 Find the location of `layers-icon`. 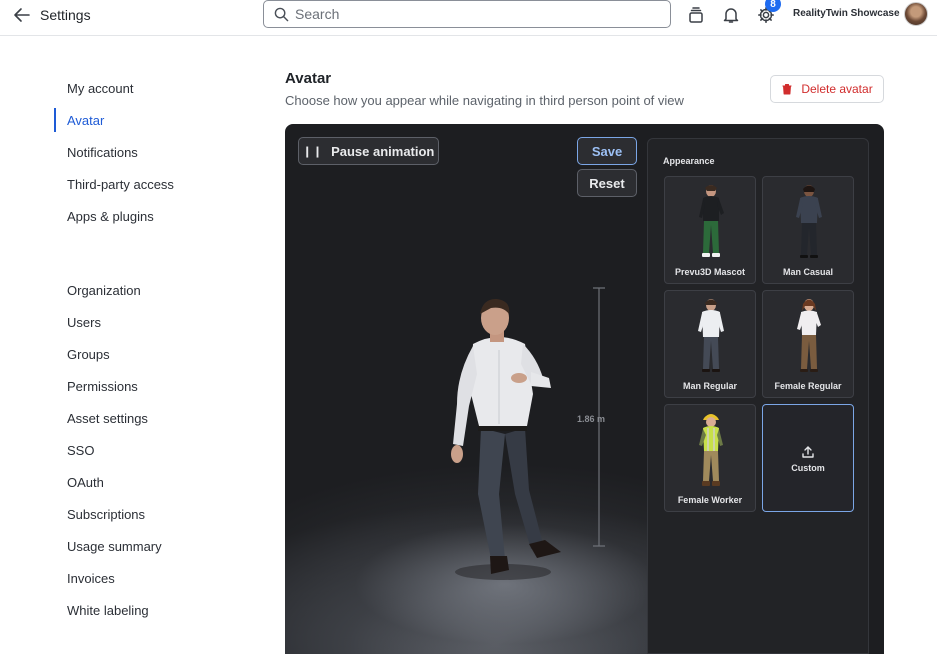

layers-icon is located at coordinates (696, 15).